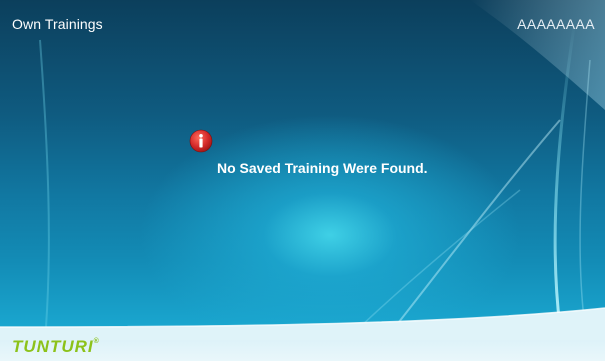 This screenshot has width=605, height=361. I want to click on empty-state-message: No Saved Training Were Found., so click(322, 168).